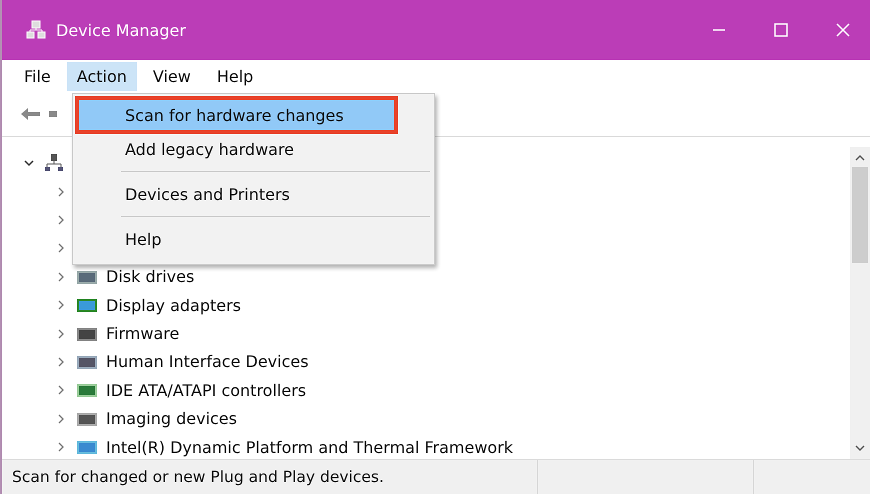  I want to click on back-arrow-icon, so click(31, 114).